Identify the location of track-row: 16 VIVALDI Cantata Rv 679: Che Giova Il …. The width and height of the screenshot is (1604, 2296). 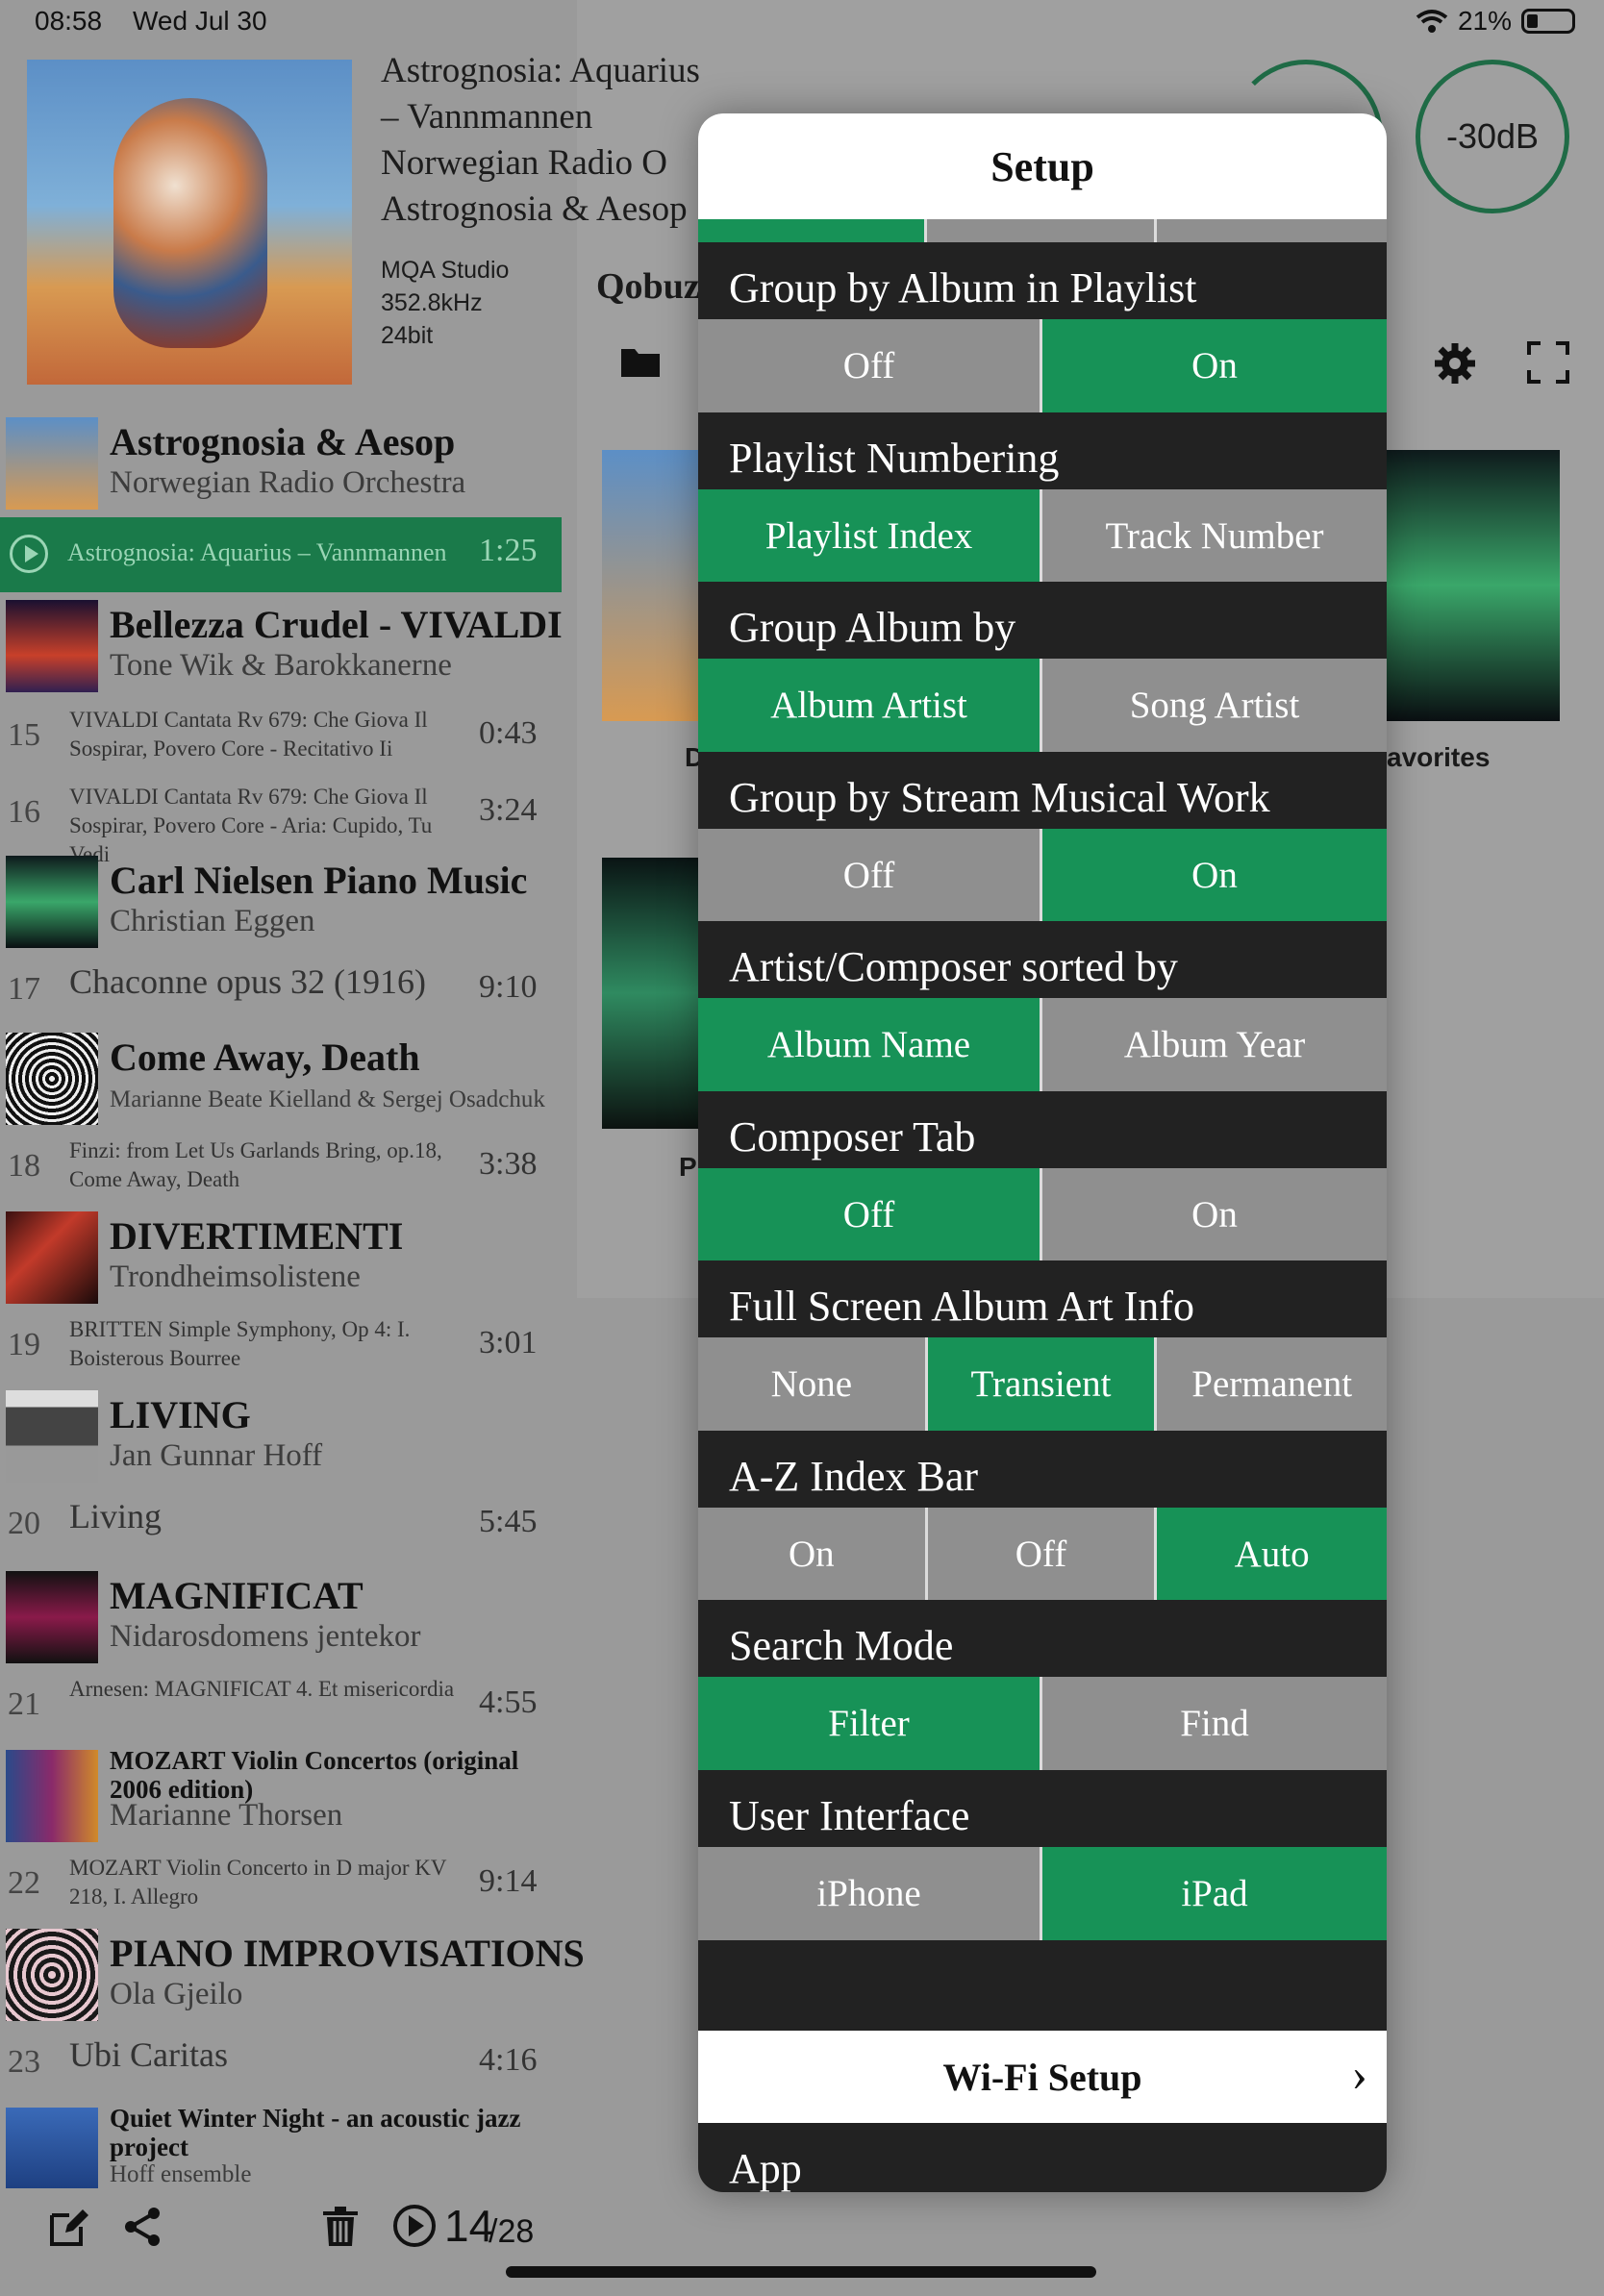
(281, 819).